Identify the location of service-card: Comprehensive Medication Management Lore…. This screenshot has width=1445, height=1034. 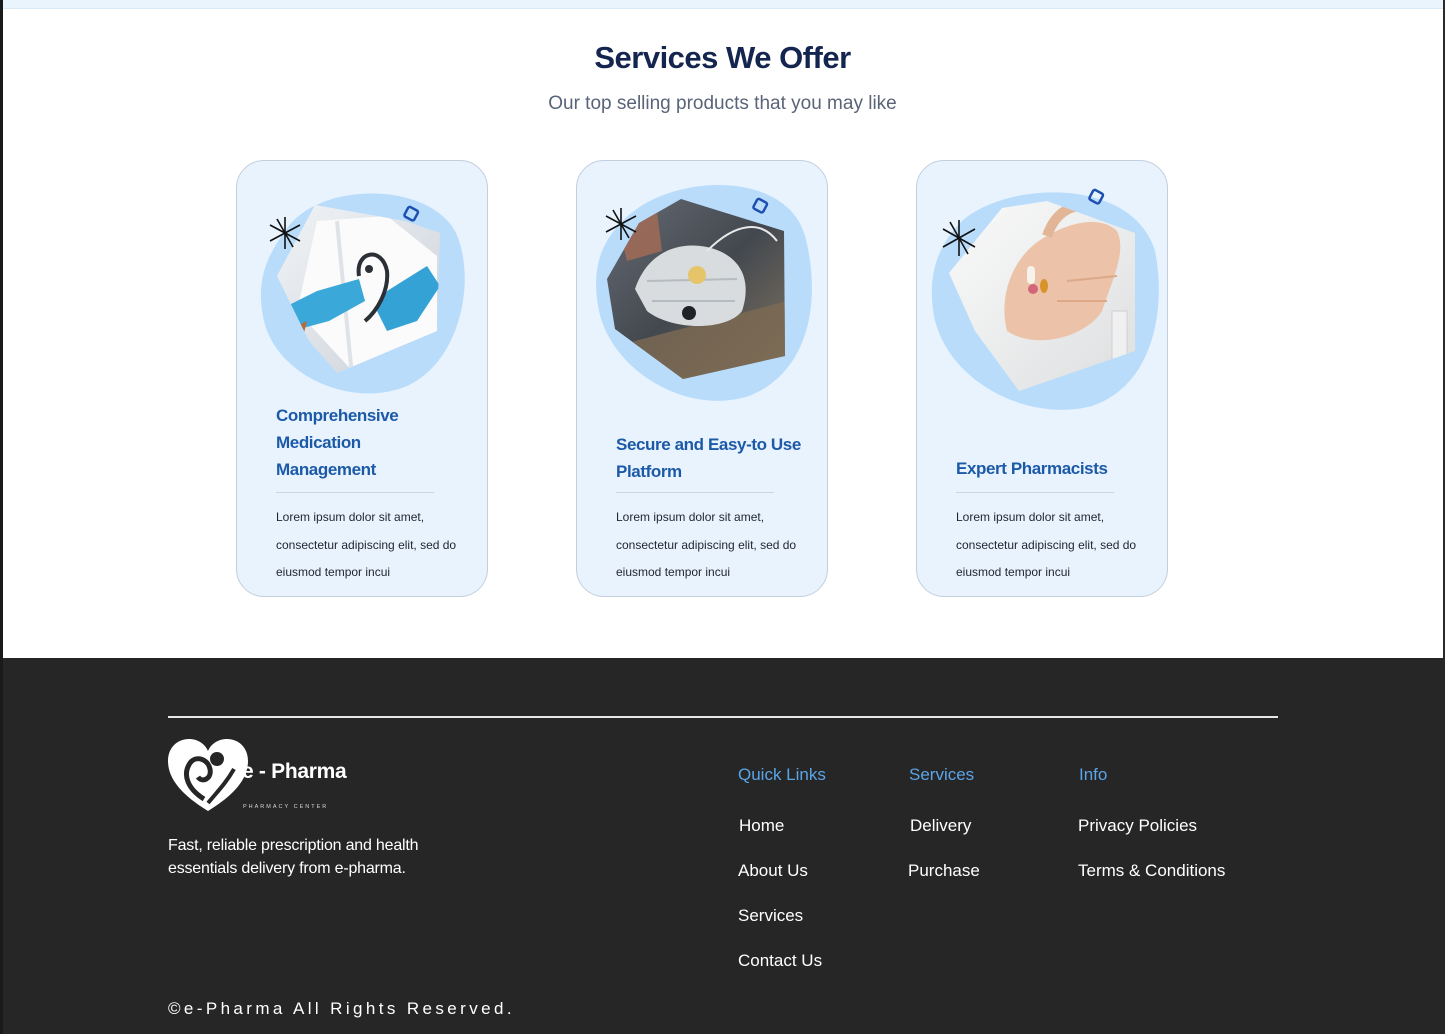
(362, 378).